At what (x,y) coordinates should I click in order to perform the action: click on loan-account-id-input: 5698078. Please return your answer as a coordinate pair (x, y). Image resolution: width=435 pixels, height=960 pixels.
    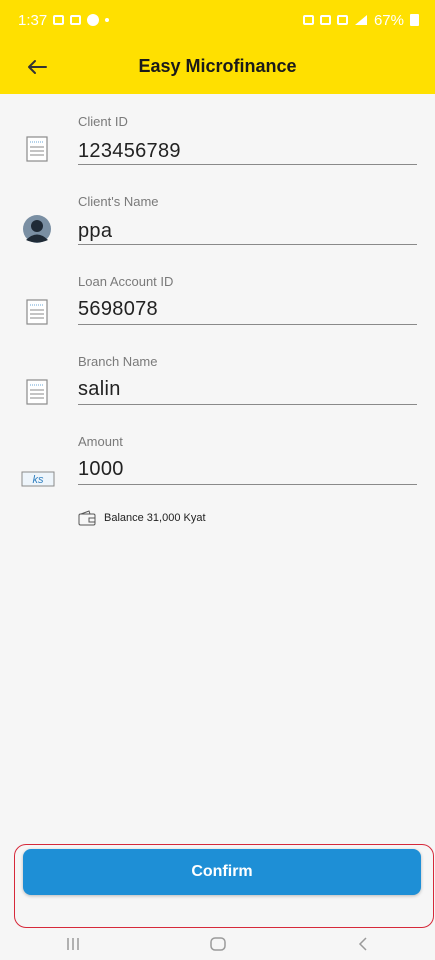
    Looking at the image, I should click on (118, 309).